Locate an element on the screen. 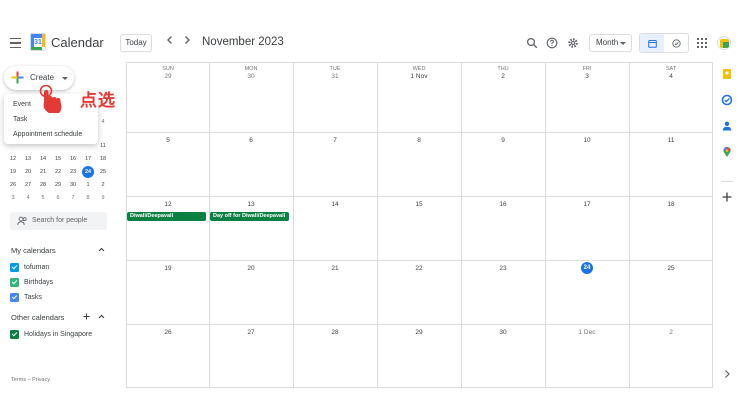 The height and width of the screenshot is (416, 740). terms-privacy-links: Terms – Privacy is located at coordinates (30, 380).